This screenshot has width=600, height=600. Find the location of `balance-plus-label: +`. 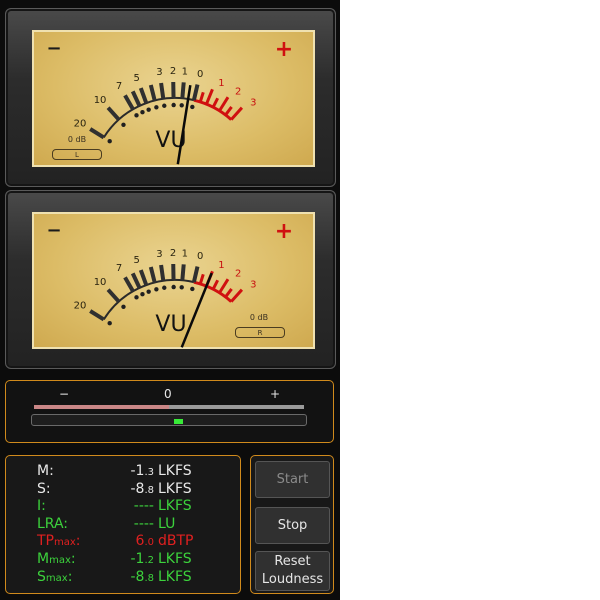

balance-plus-label: + is located at coordinates (275, 394).